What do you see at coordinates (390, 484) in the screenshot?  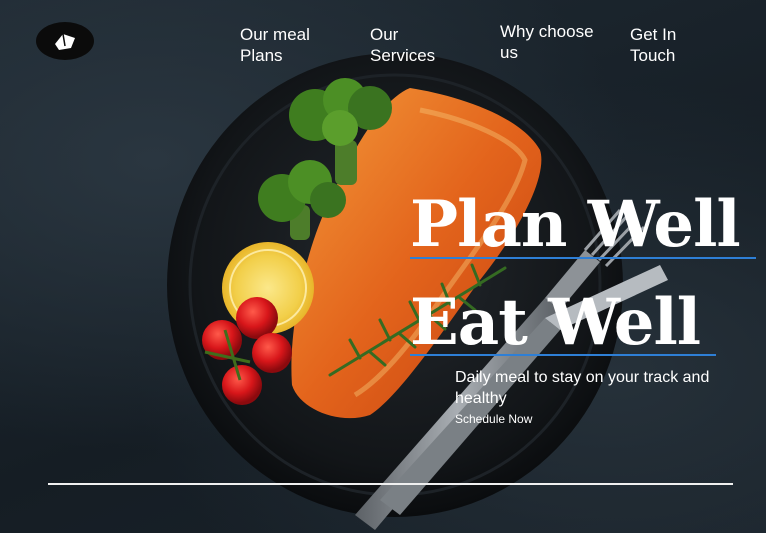 I see `divider-line` at bounding box center [390, 484].